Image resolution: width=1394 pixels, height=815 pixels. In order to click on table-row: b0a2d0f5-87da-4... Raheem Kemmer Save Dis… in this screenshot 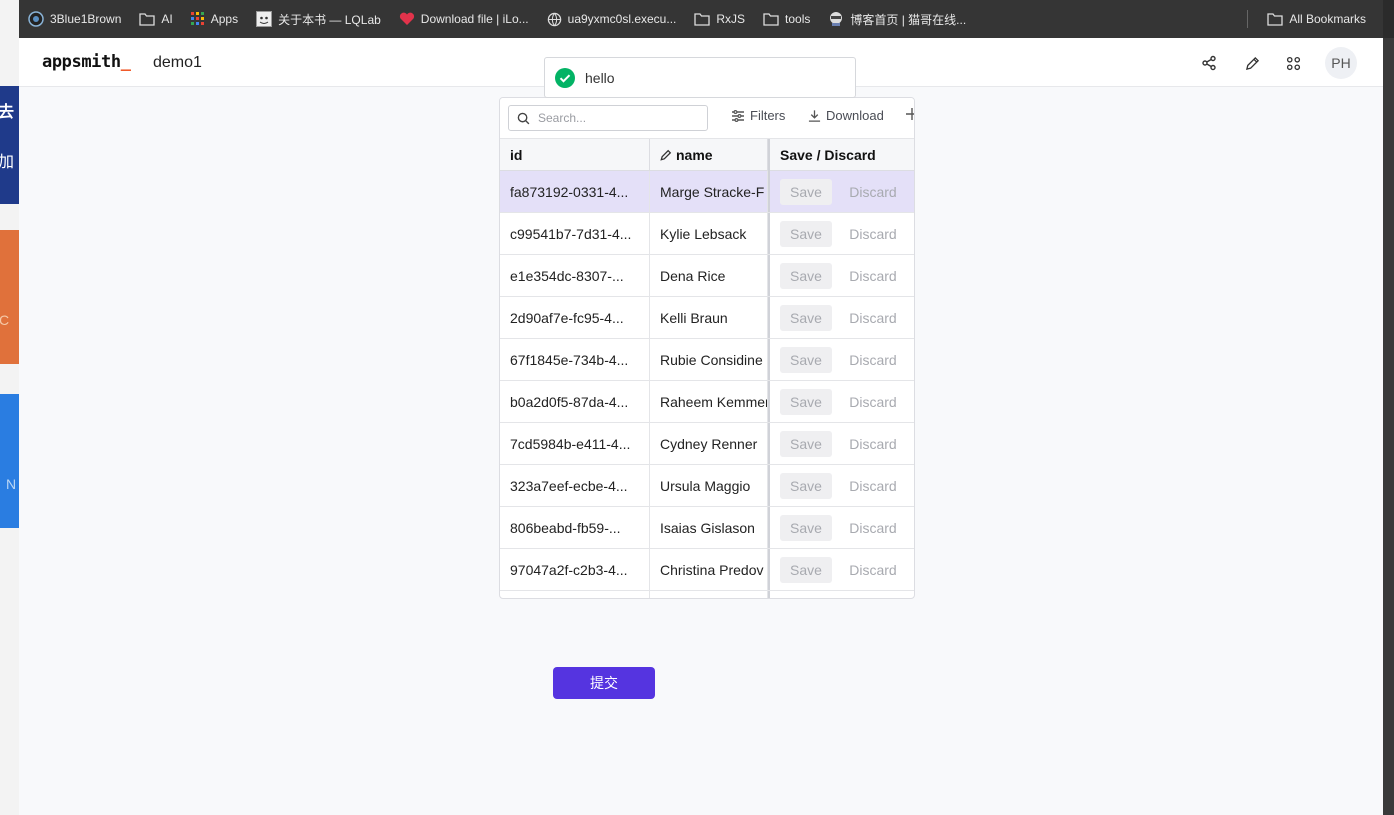, I will do `click(707, 402)`.